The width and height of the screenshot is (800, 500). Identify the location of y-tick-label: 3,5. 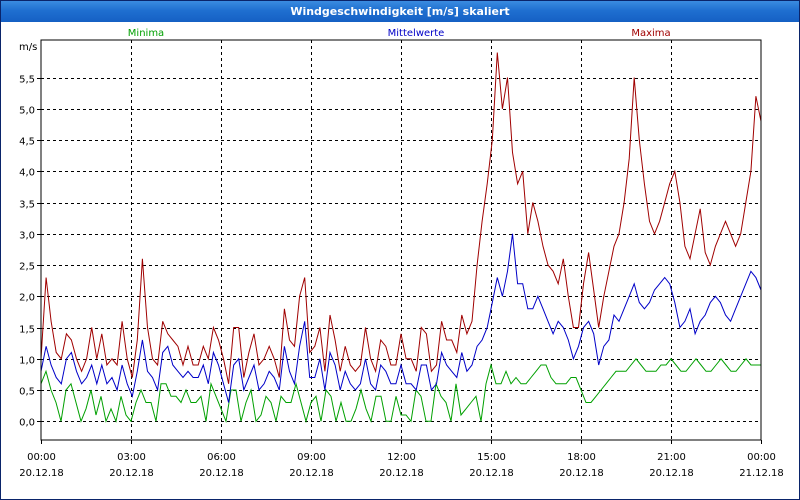
(27, 205).